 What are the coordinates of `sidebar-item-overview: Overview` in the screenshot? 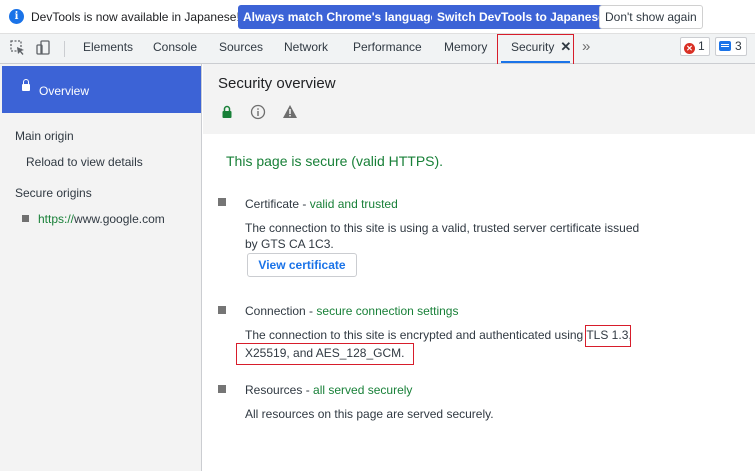 It's located at (101, 89).